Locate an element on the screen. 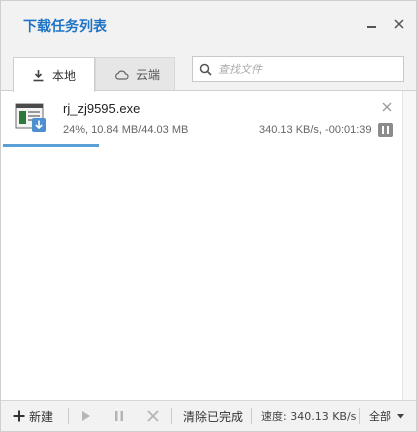 This screenshot has width=417, height=432. chevron-down-icon is located at coordinates (400, 415).